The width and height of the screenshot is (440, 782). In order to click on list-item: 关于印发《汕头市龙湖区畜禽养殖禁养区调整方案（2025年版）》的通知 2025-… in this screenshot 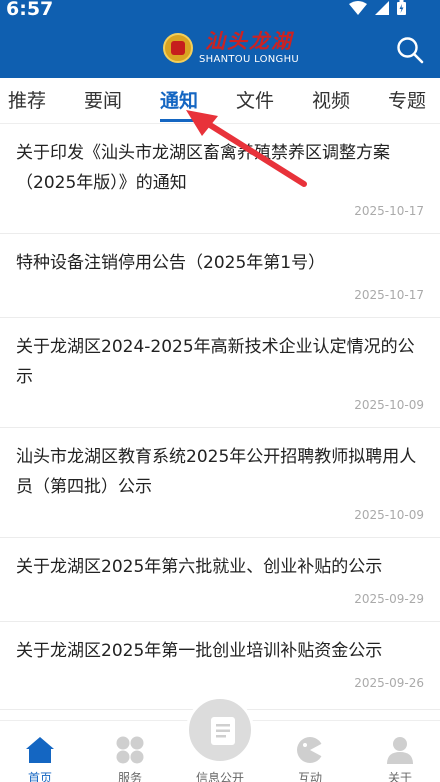, I will do `click(220, 179)`.